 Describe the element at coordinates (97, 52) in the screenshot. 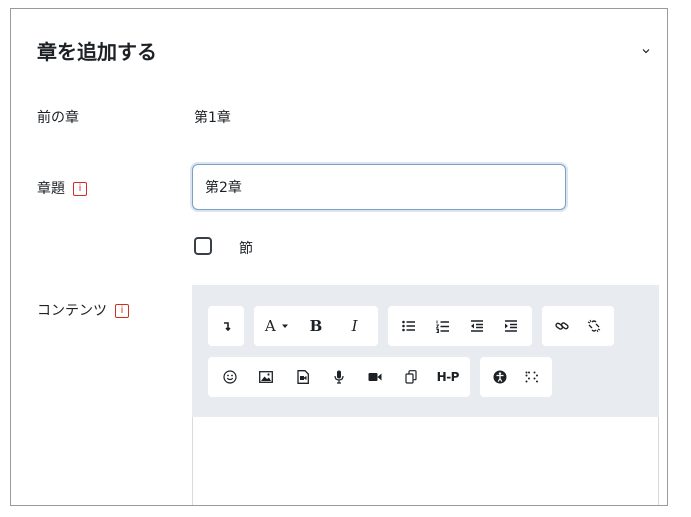

I see `section-title: 章を追加する` at that location.